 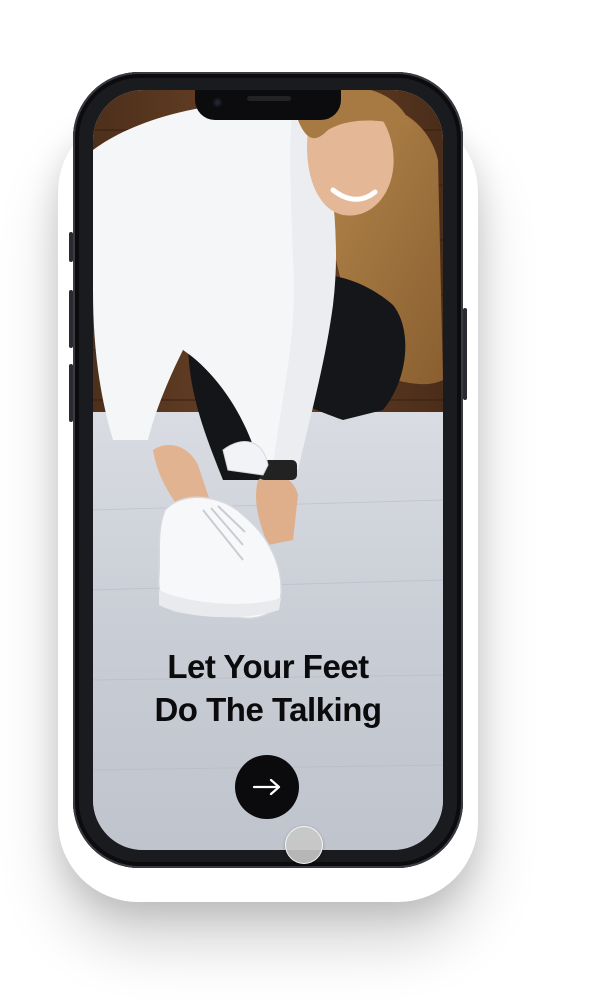 What do you see at coordinates (268, 666) in the screenshot?
I see `headline-line-1: Let Your Feet` at bounding box center [268, 666].